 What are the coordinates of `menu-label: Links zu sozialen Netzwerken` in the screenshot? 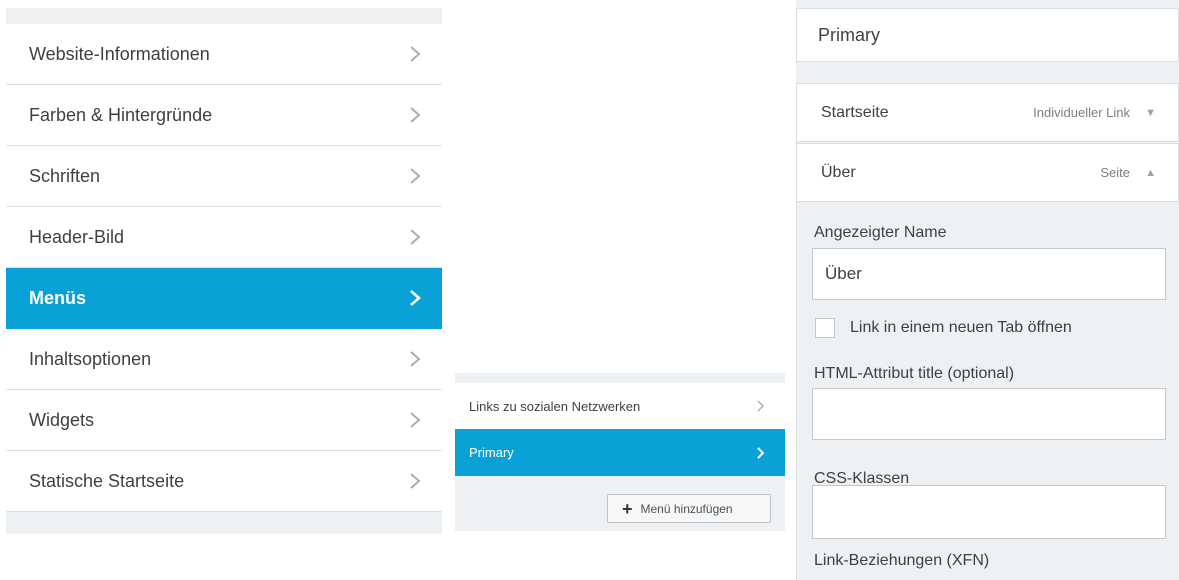 It's located at (555, 406).